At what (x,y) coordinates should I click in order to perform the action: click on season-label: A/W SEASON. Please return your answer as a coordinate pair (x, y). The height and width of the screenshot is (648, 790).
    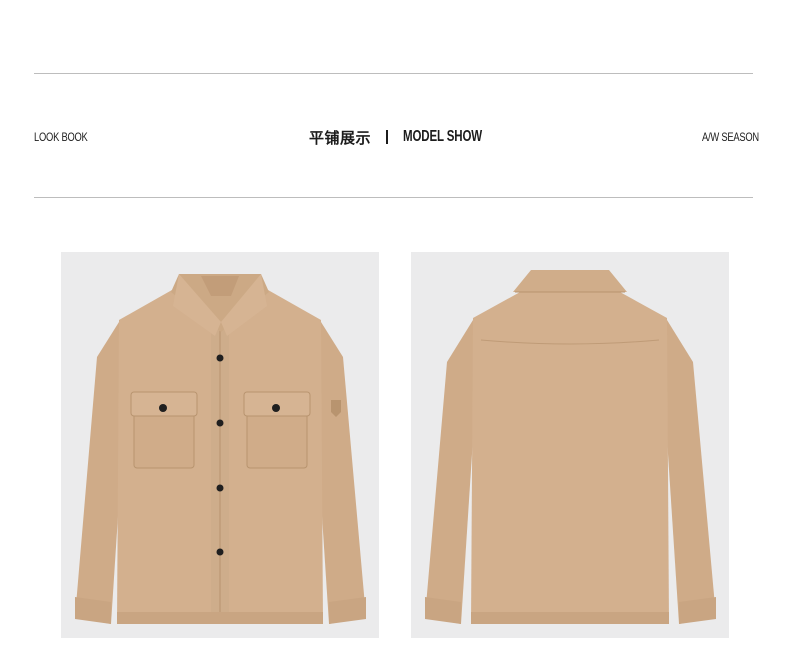
    Looking at the image, I should click on (730, 137).